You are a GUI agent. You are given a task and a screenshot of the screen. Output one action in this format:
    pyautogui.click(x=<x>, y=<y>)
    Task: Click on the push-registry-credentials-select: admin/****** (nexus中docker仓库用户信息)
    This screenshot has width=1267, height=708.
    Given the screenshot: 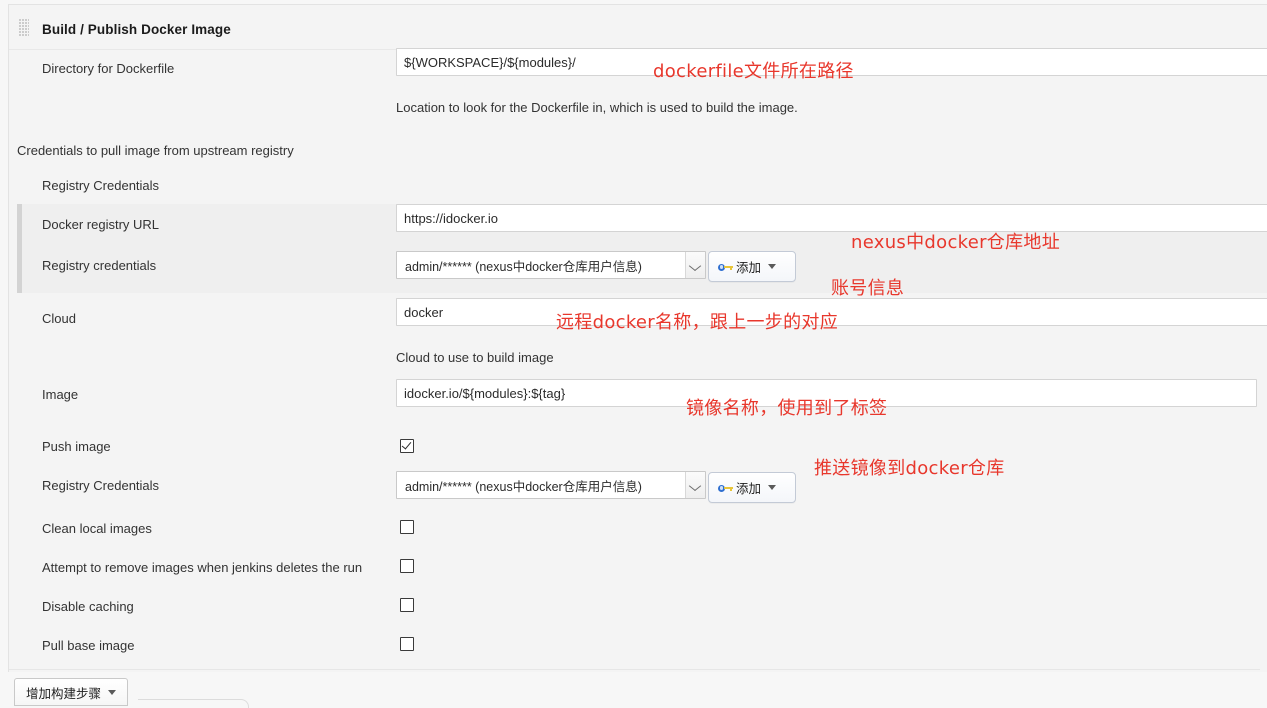 What is the action you would take?
    pyautogui.click(x=551, y=485)
    